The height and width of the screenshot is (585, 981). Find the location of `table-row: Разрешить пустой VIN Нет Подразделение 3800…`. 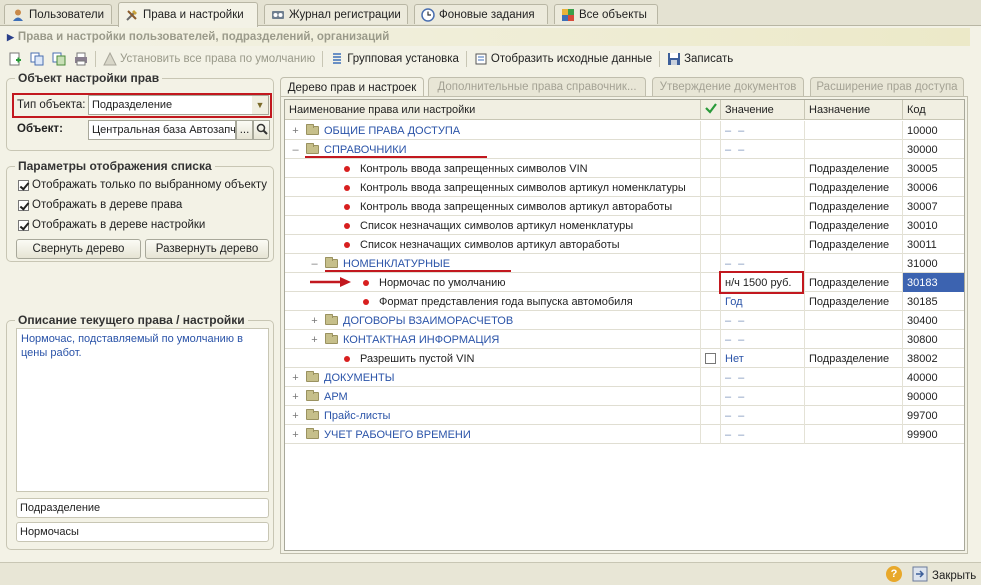

table-row: Разрешить пустой VIN Нет Подразделение 3800… is located at coordinates (624, 358).